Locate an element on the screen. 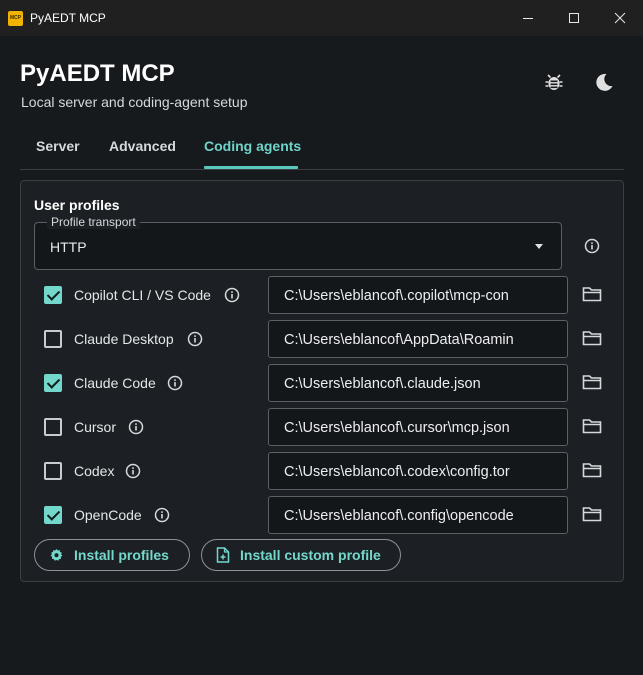 This screenshot has height=675, width=643. install-custom-profile-button: Install custom profile is located at coordinates (301, 555).